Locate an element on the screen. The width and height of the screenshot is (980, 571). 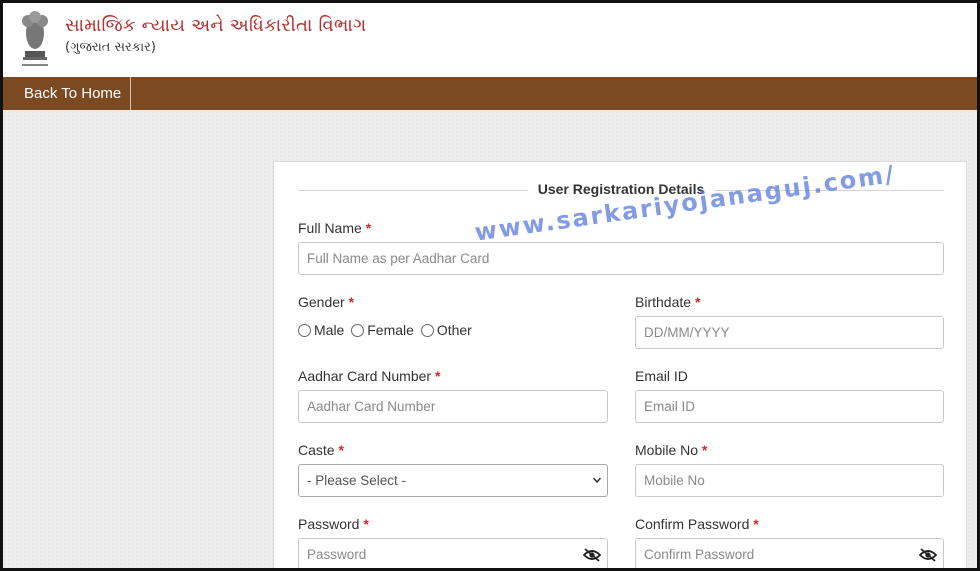
caste-label: Caste * is located at coordinates (321, 450).